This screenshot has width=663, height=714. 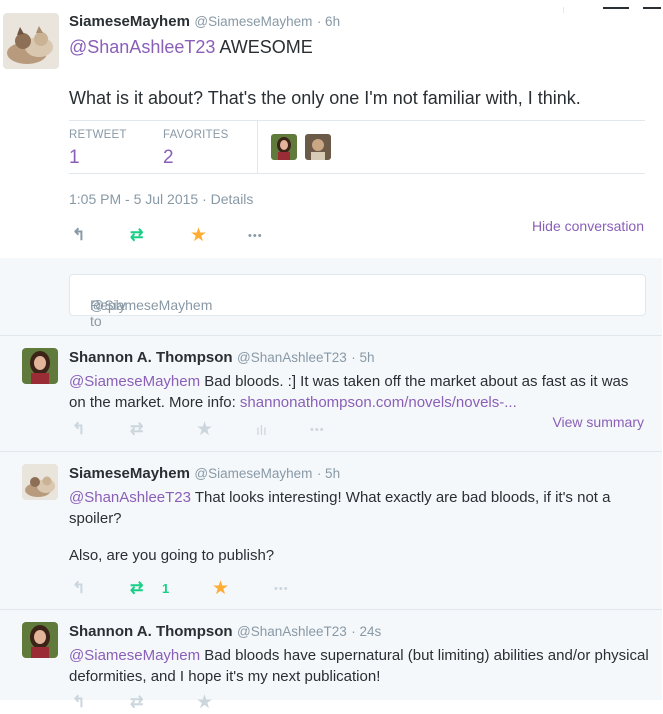 I want to click on analytics-icon: ılı, so click(x=261, y=430).